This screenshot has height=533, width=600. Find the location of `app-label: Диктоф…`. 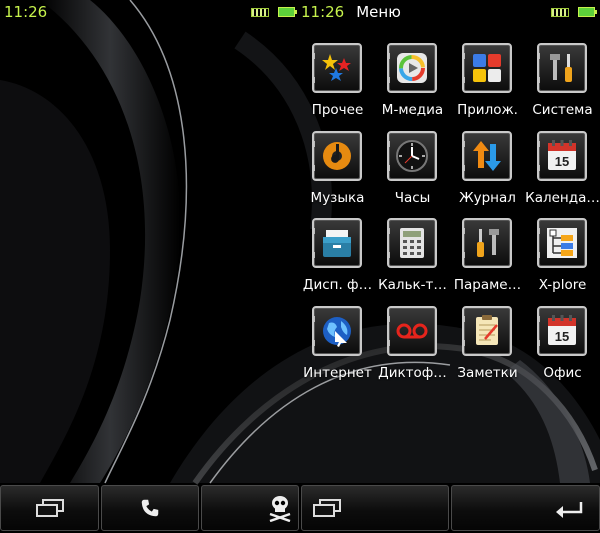

app-label: Диктоф… is located at coordinates (412, 373).